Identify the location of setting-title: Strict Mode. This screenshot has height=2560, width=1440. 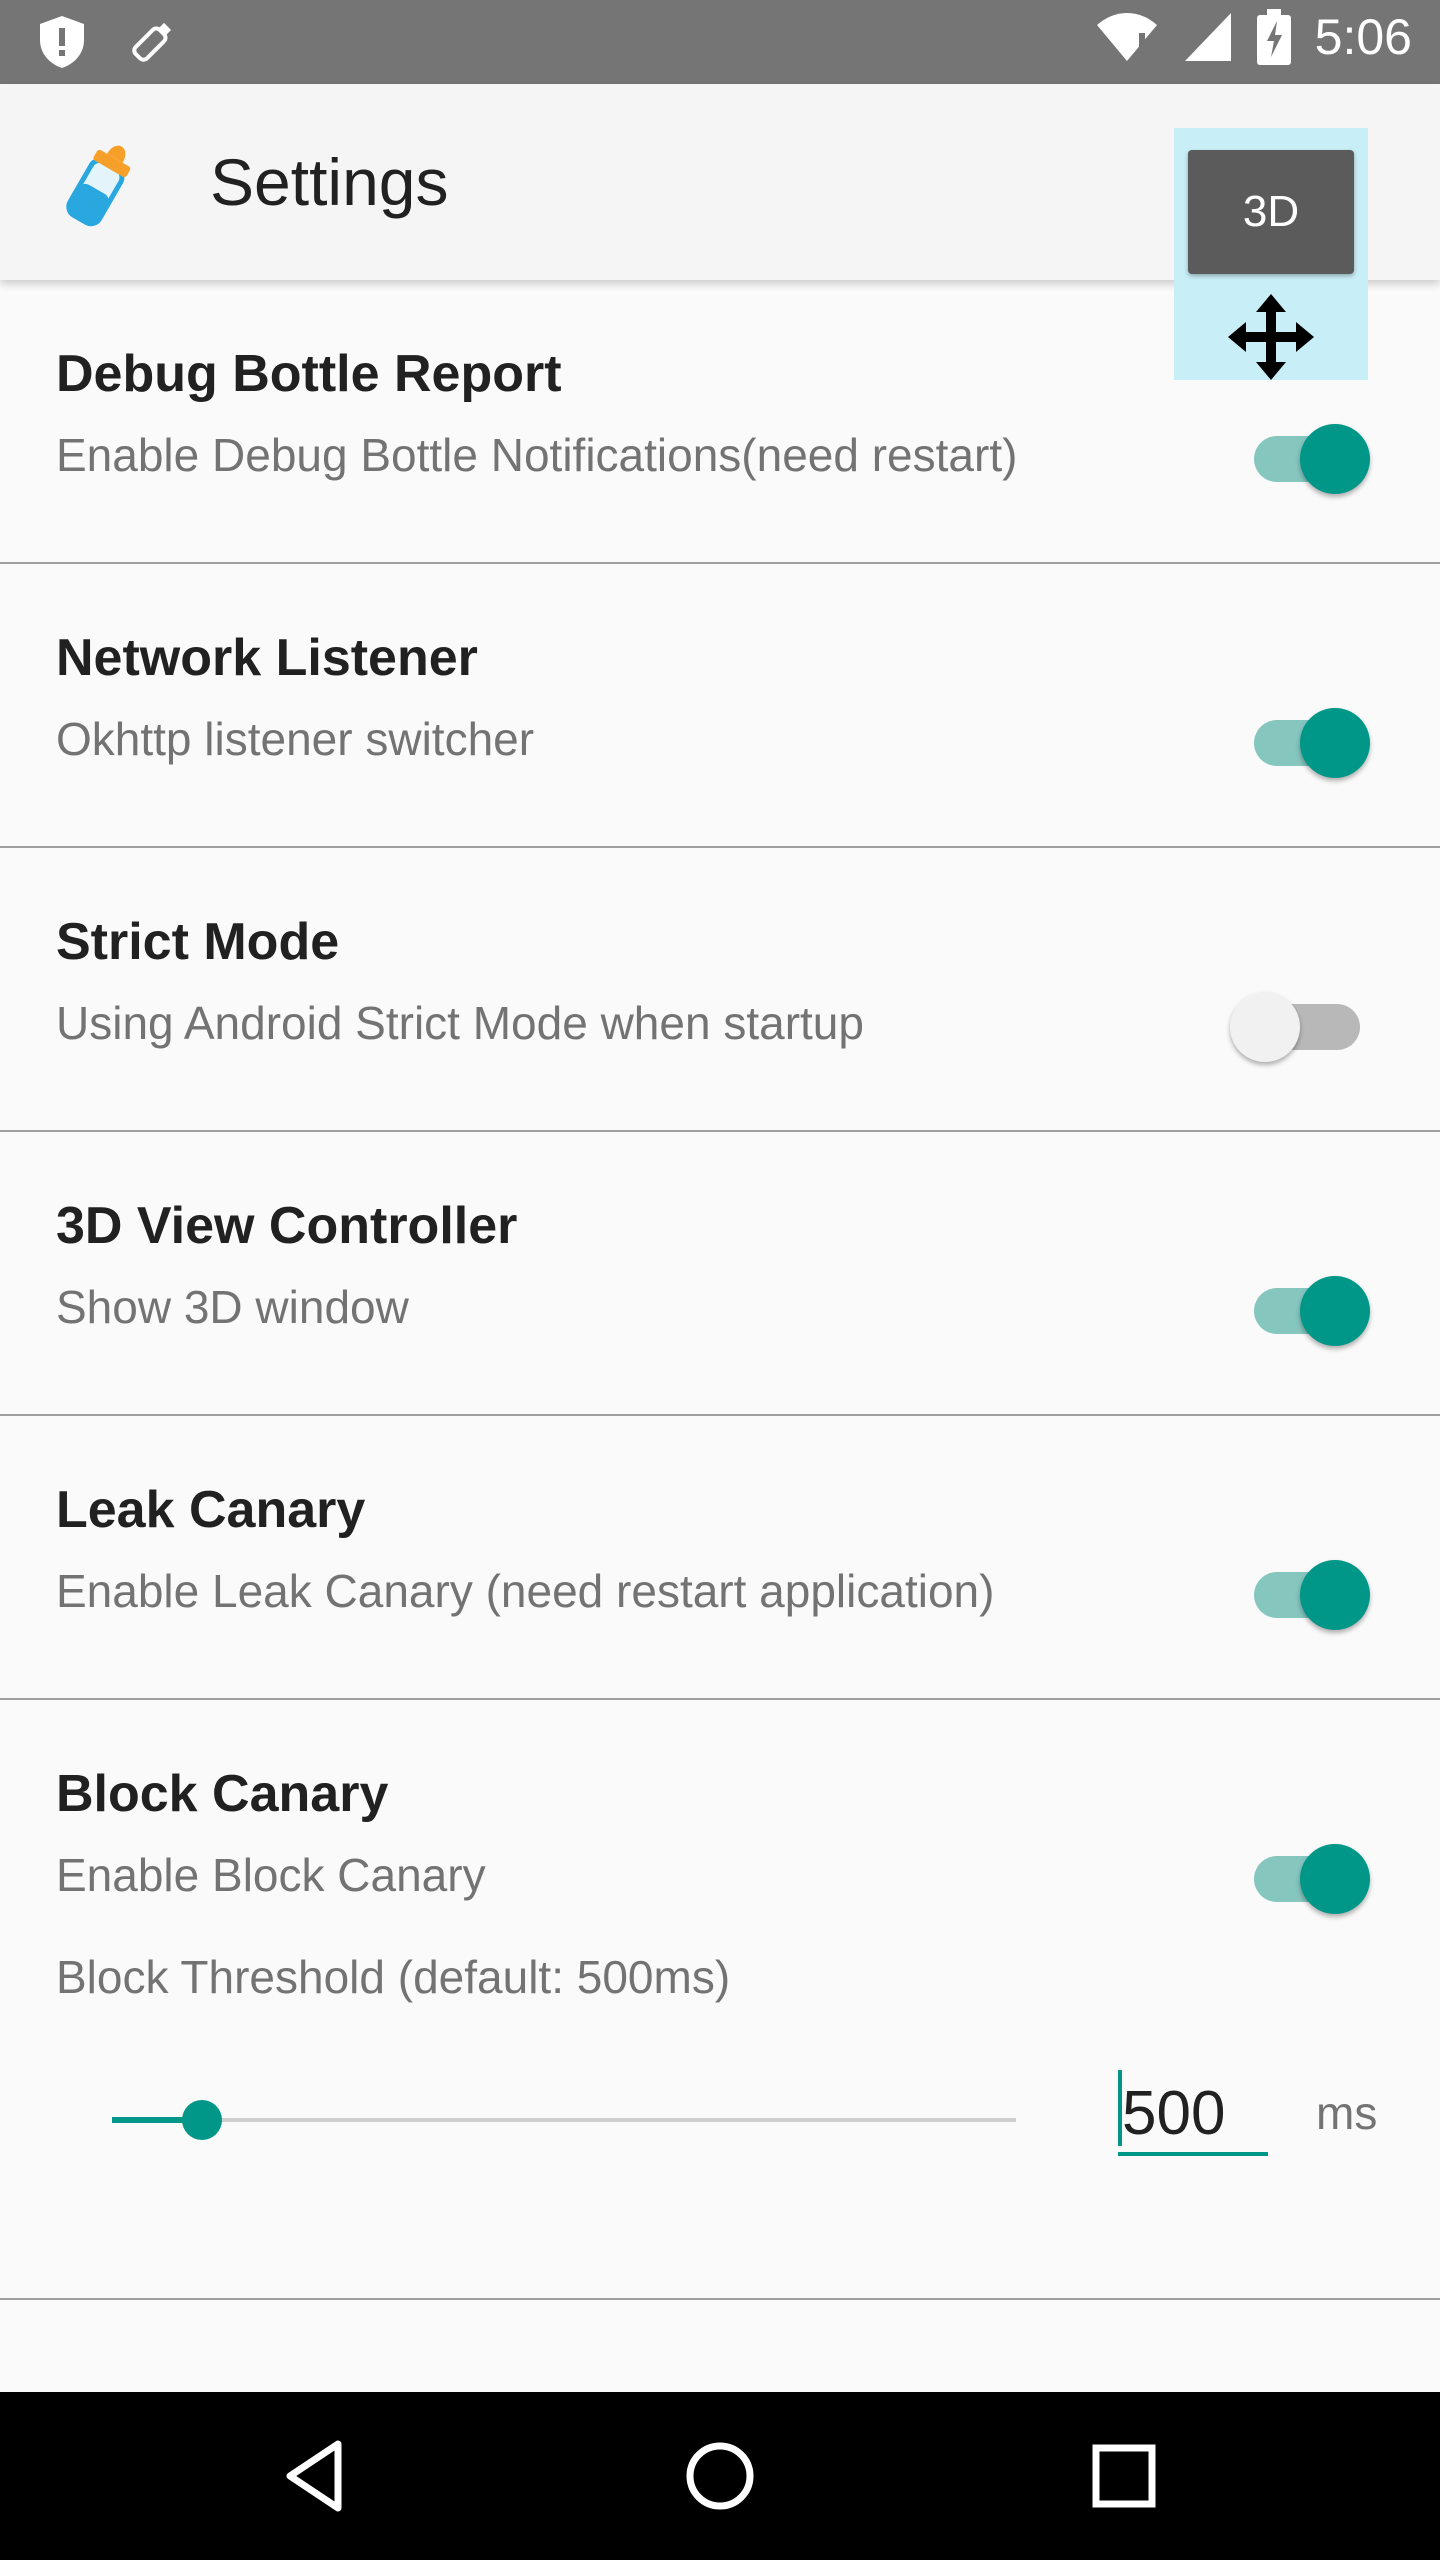
(198, 942).